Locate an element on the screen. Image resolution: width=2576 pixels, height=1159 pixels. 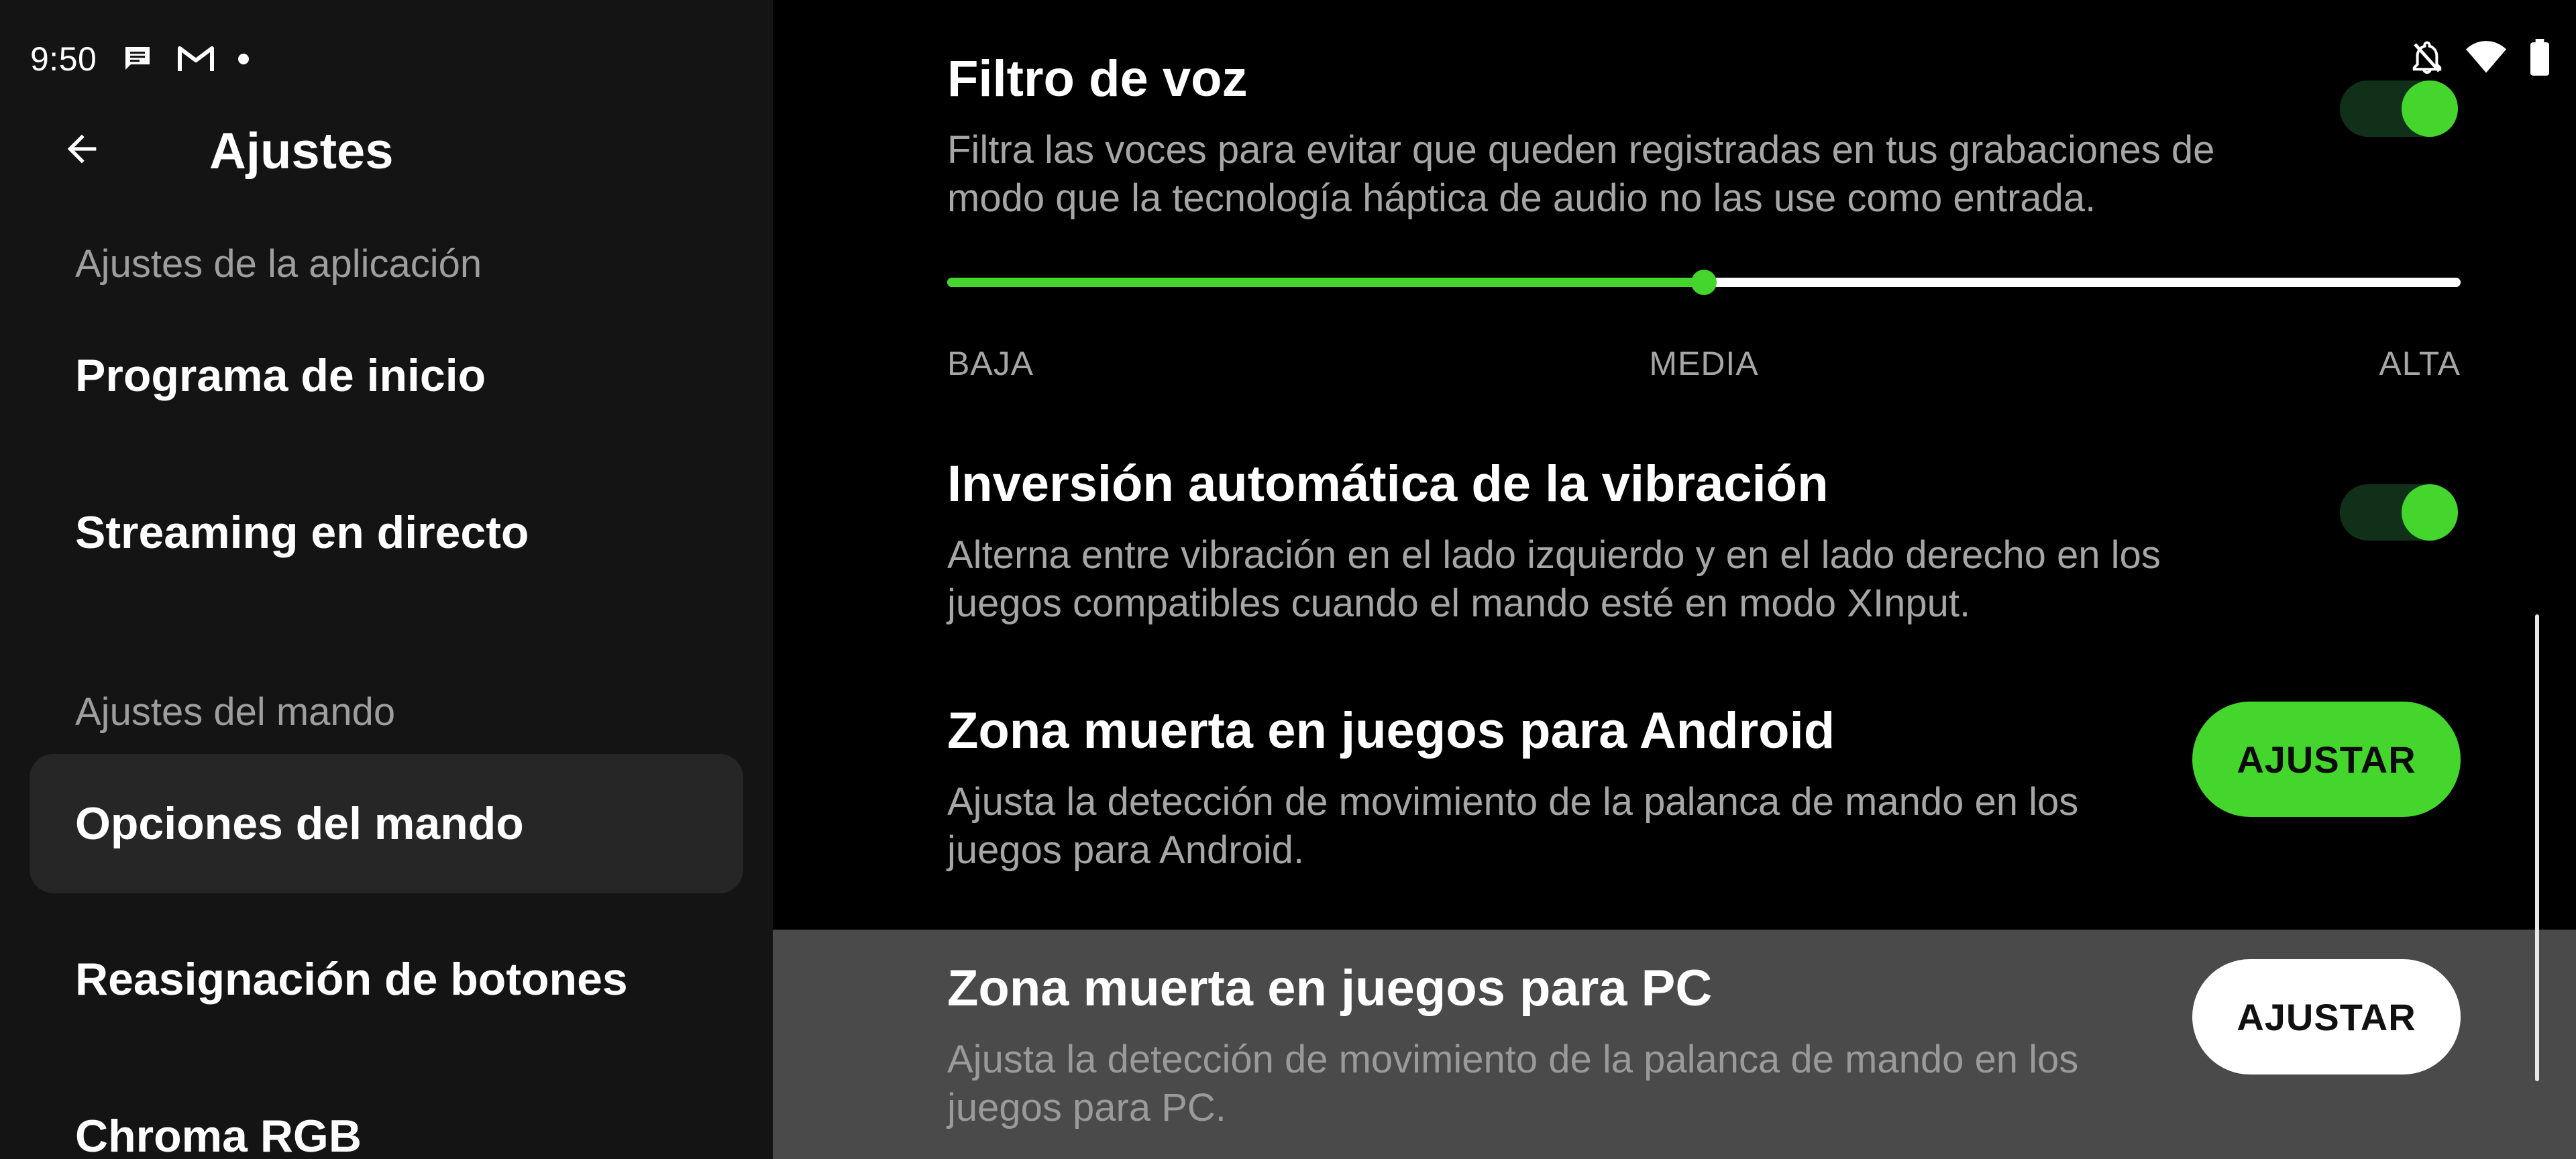
sidebar-item-label: Opciones del mando is located at coordinates (299, 823).